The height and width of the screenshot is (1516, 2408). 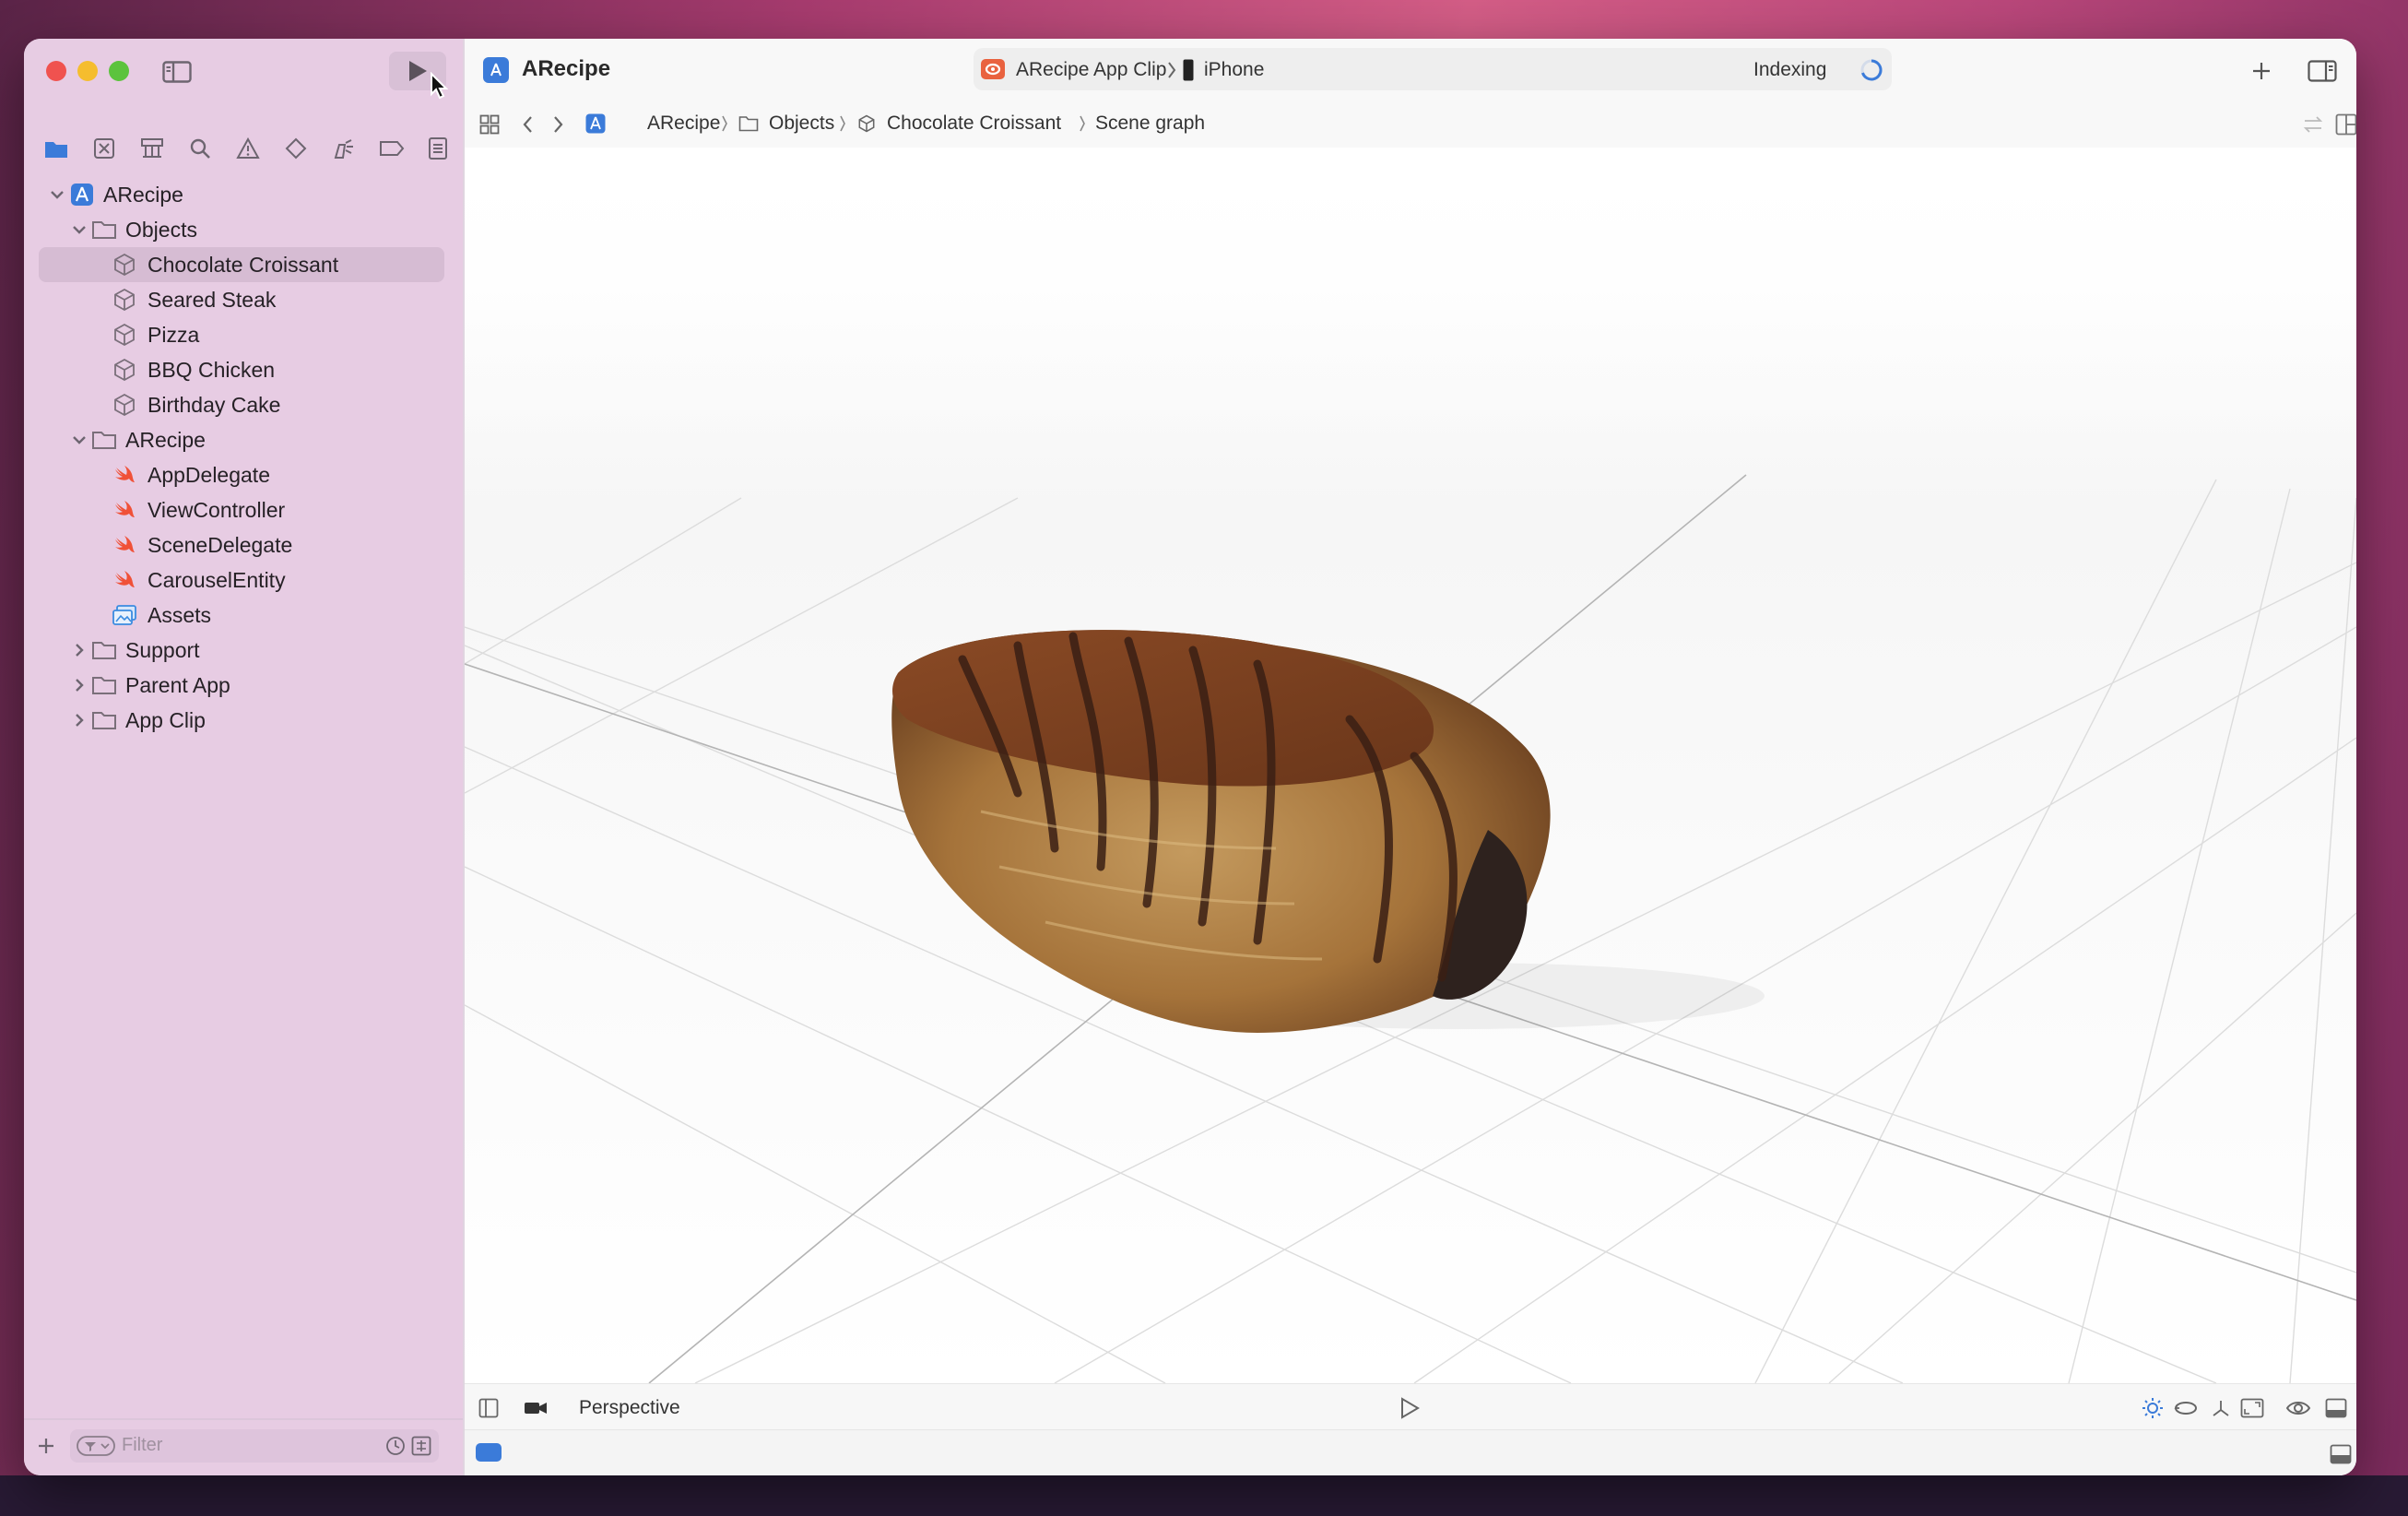 What do you see at coordinates (153, 149) in the screenshot?
I see `symbol-navigator-icon` at bounding box center [153, 149].